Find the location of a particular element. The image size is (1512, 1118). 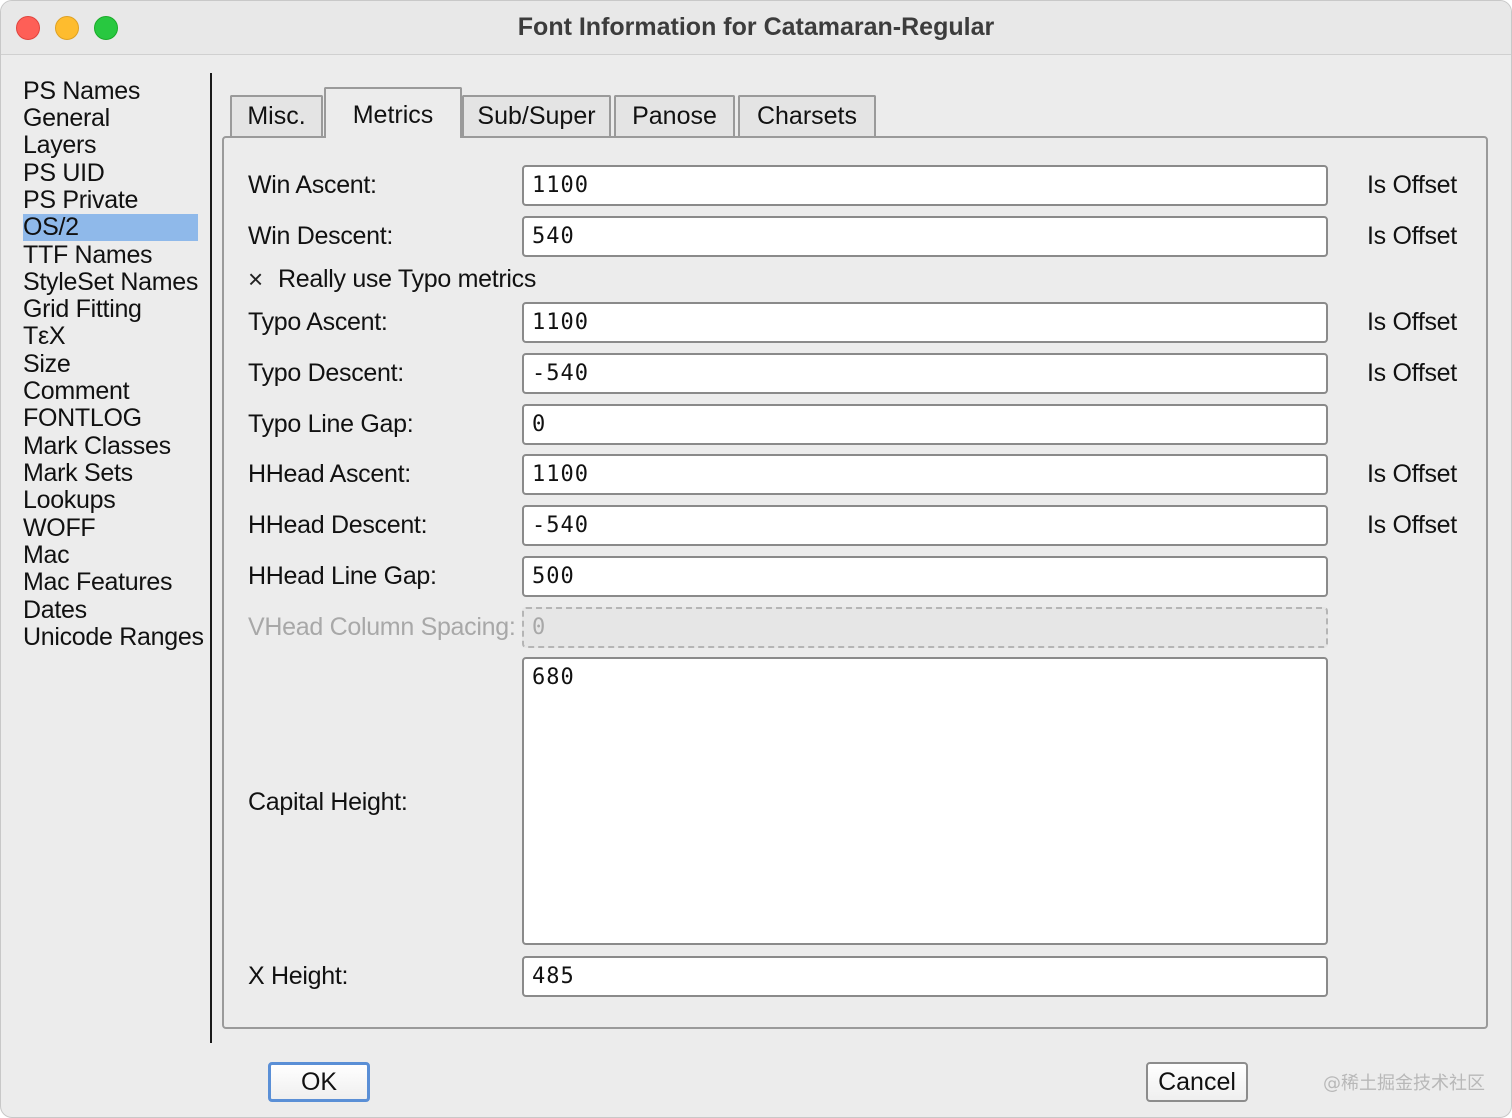

win-descent-is-offset: Is Offset is located at coordinates (1412, 236).